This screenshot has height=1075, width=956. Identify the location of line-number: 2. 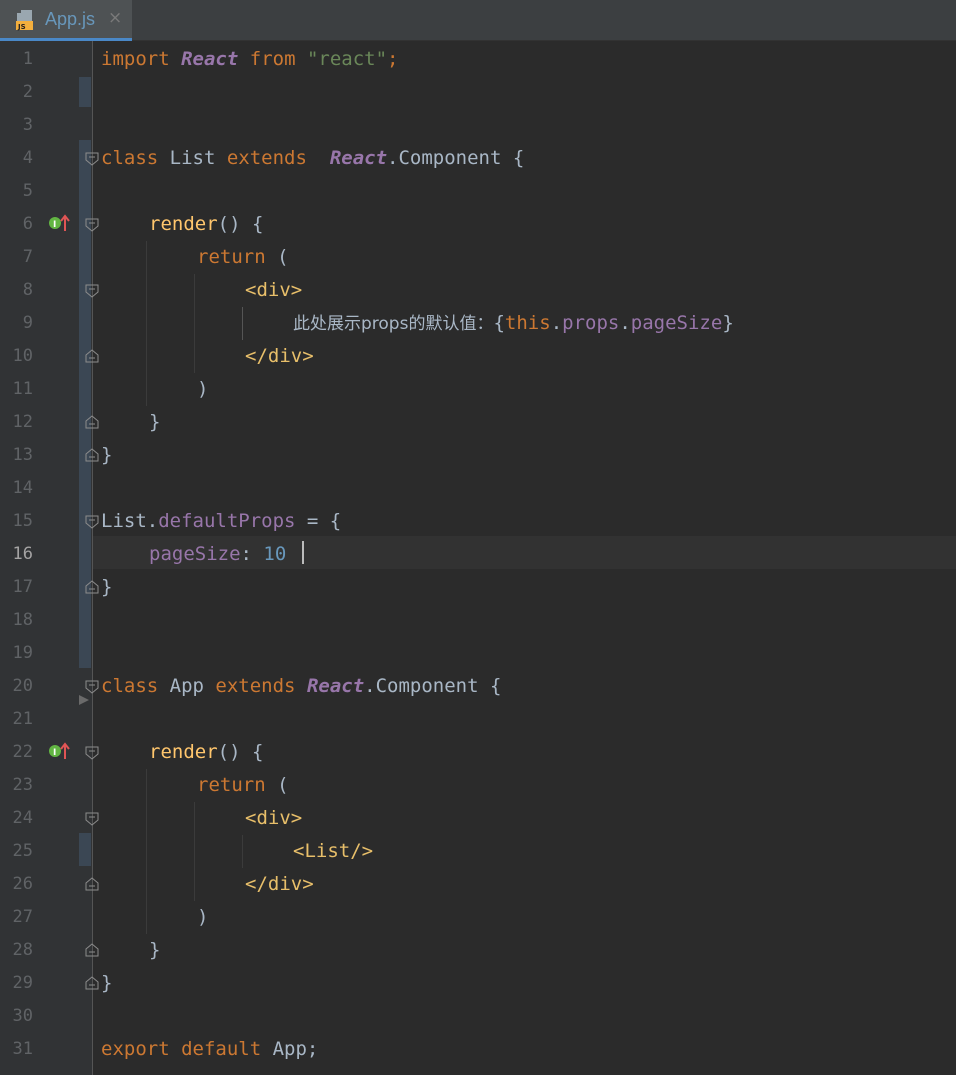
(27, 92).